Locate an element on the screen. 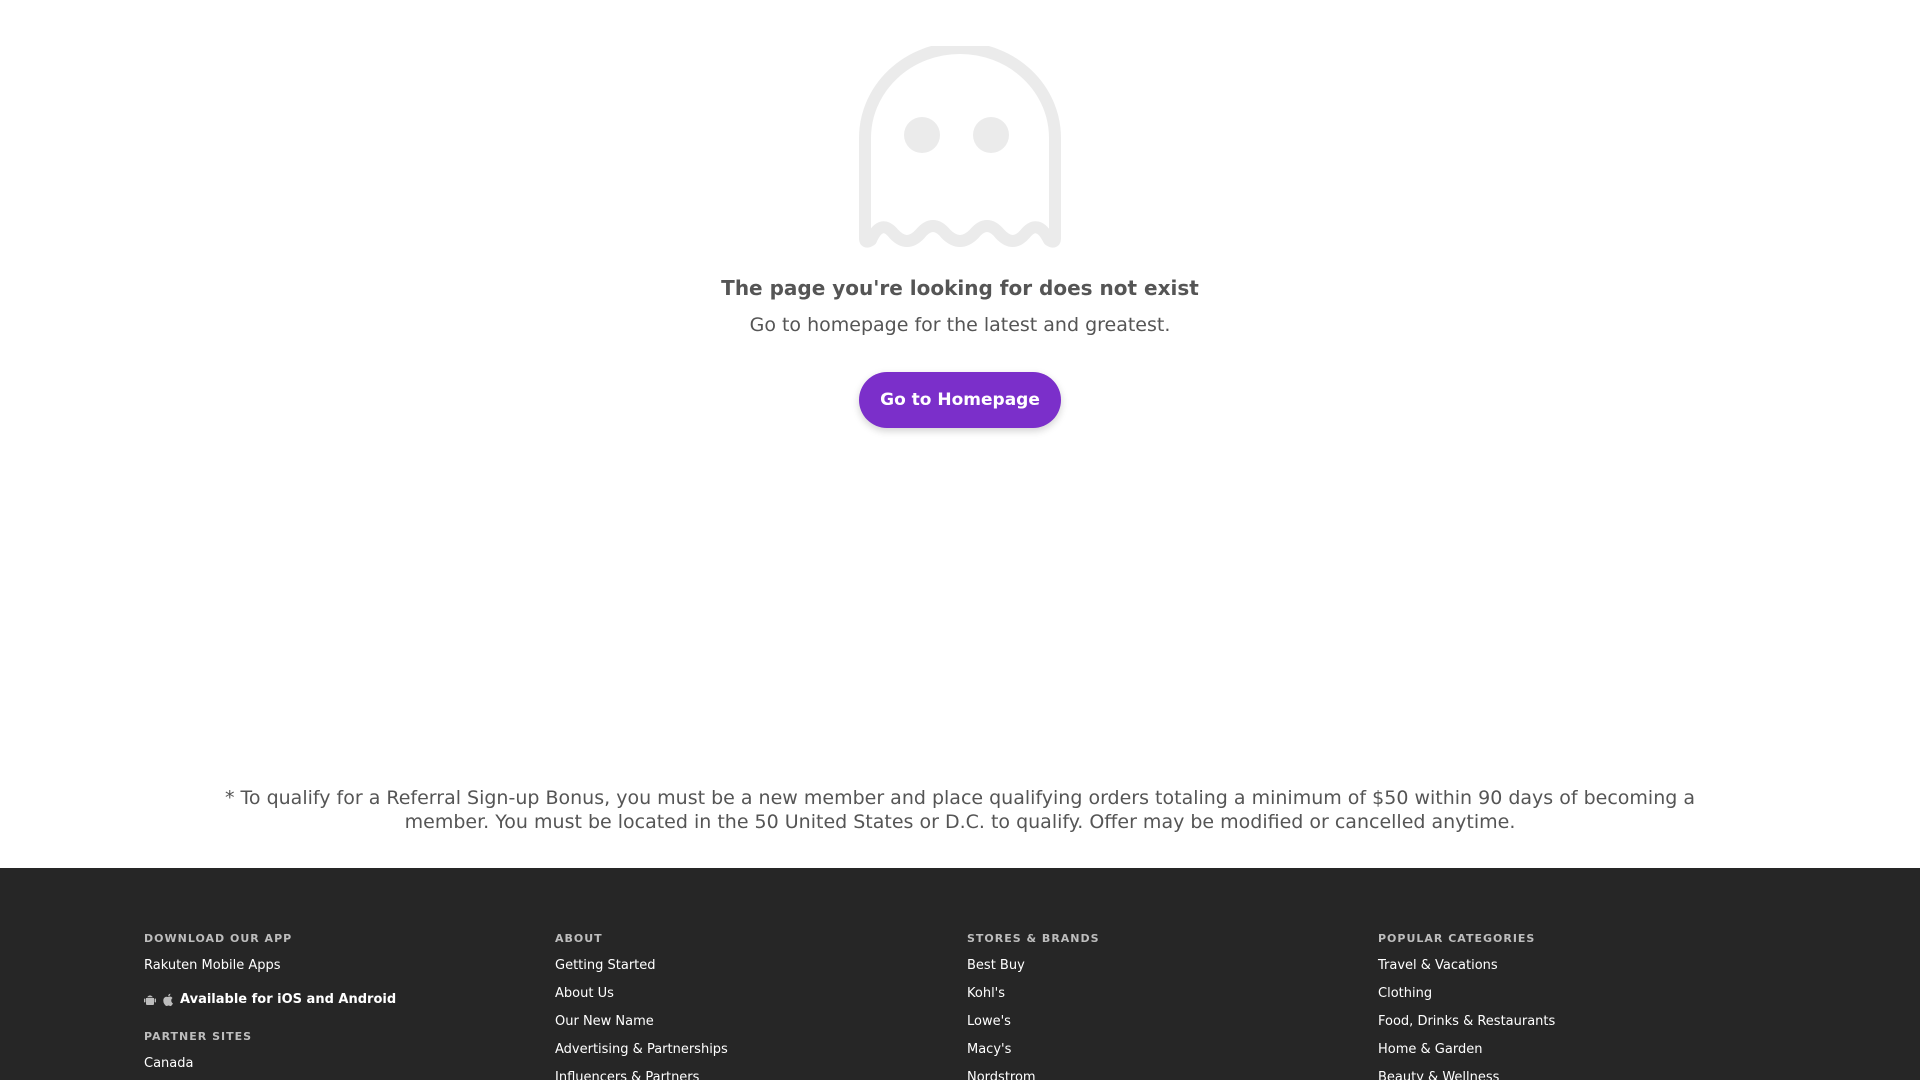  footer-link-text: Advertising & Partnerships is located at coordinates (641, 1049).